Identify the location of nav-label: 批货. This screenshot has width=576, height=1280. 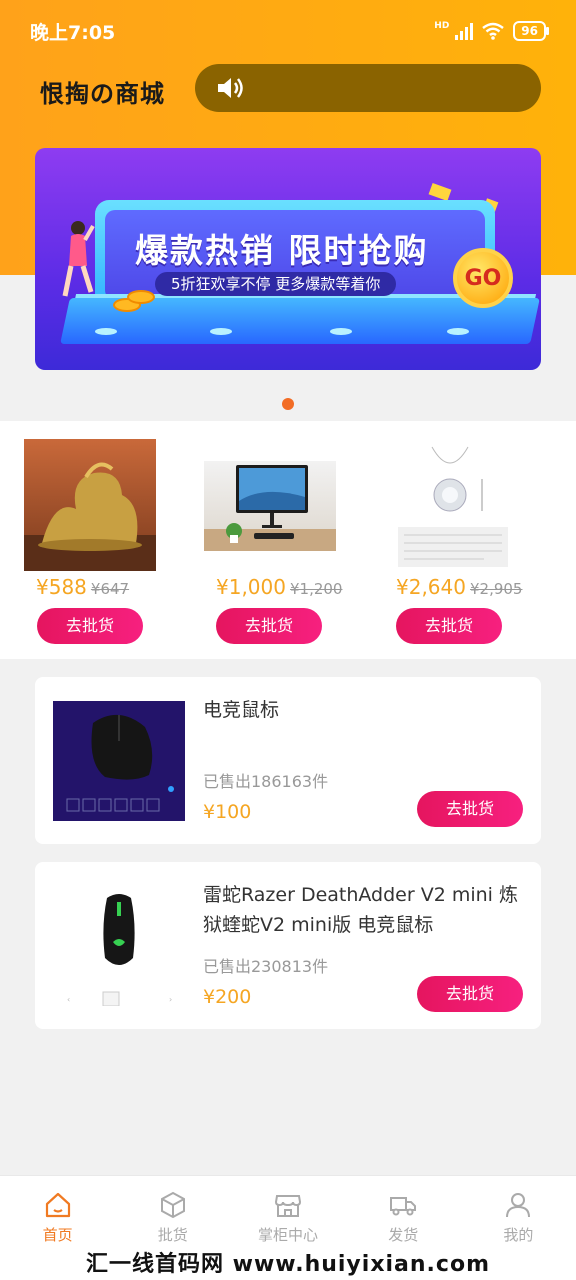
(172, 1235).